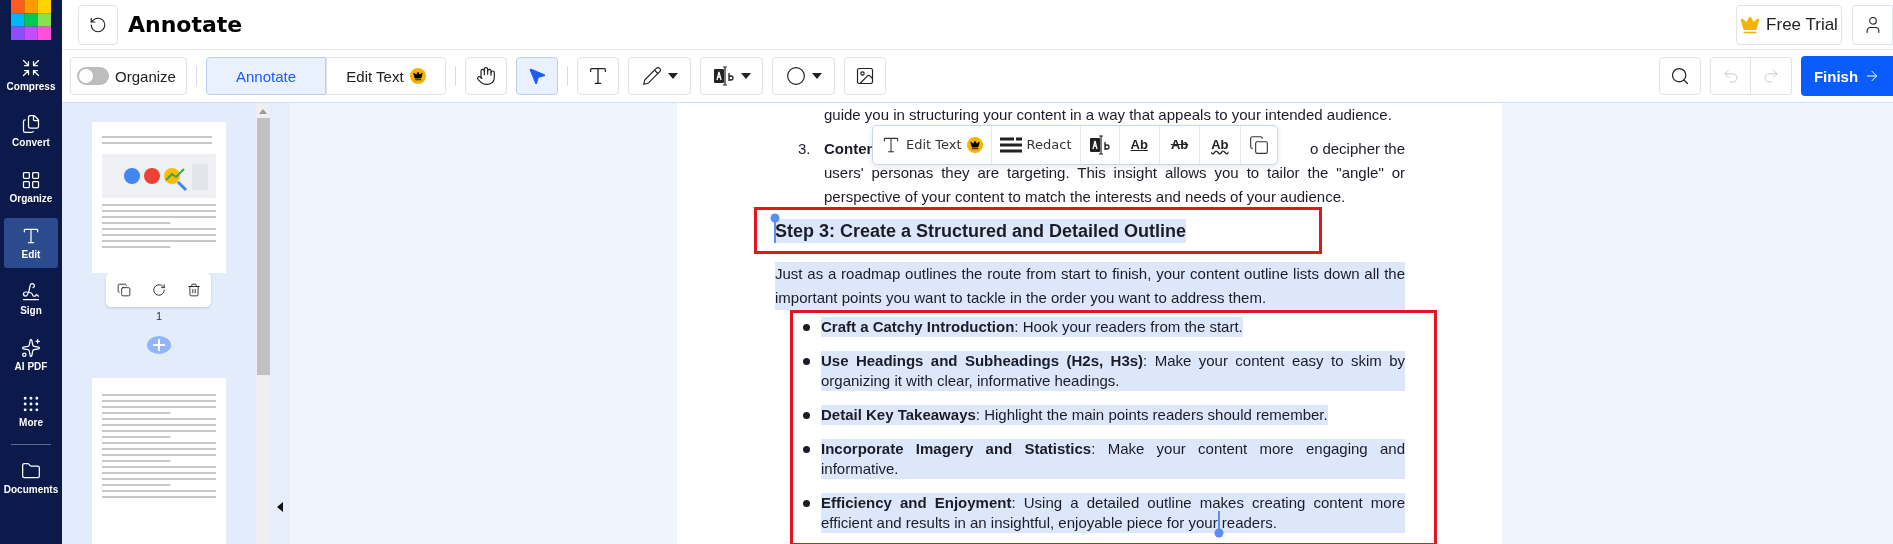  I want to click on crown-icon, so click(1750, 24).